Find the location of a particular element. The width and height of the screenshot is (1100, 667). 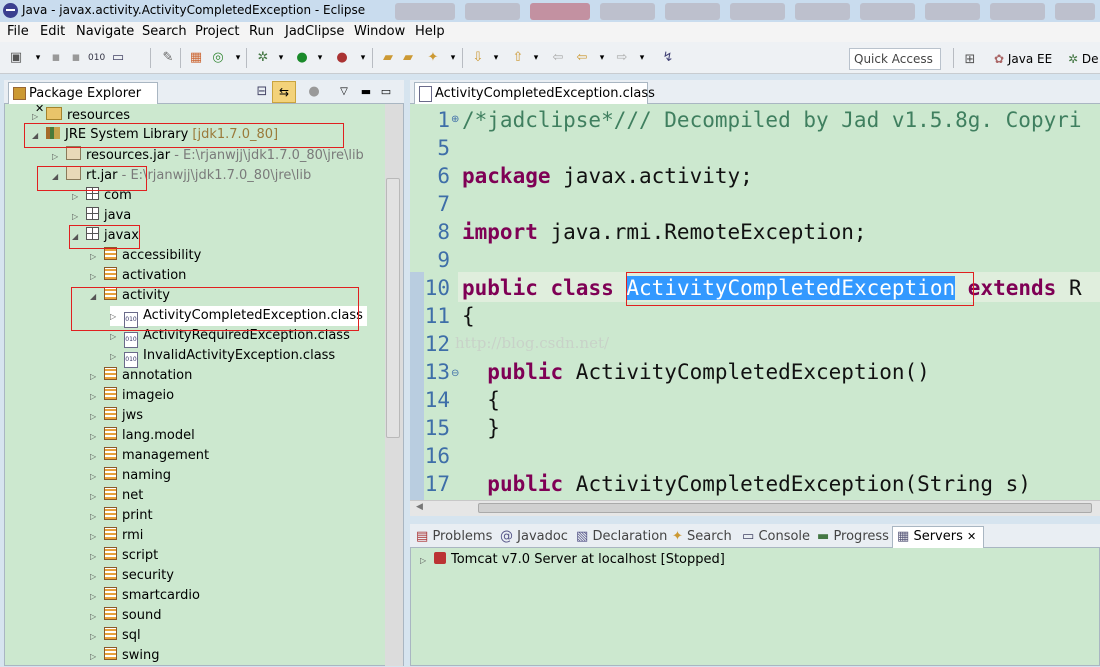

tree-item-print: ▷ print is located at coordinates (121, 516).